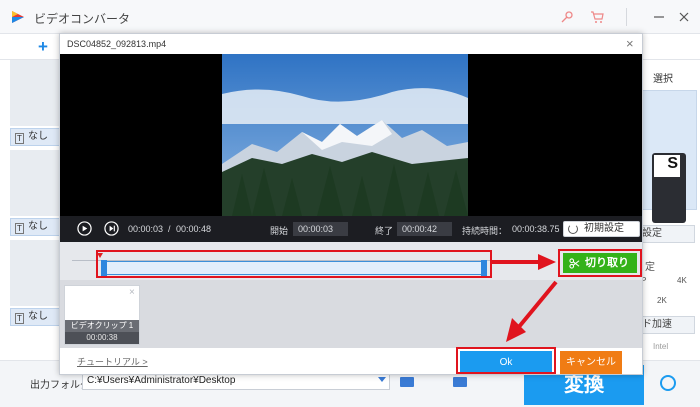 Image resolution: width=700 pixels, height=407 pixels. What do you see at coordinates (460, 382) in the screenshot?
I see `open-folder-icon` at bounding box center [460, 382].